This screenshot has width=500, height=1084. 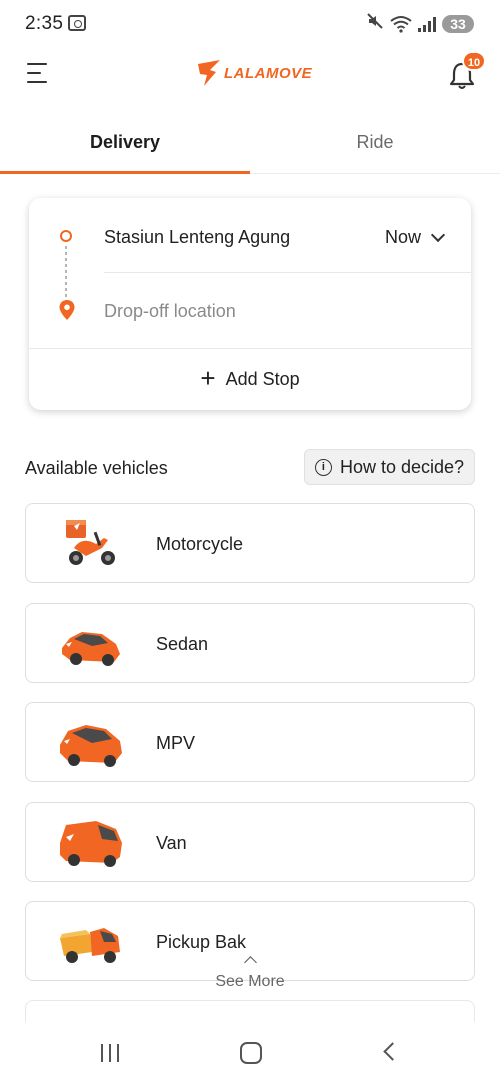 What do you see at coordinates (170, 311) in the screenshot?
I see `dropoff-input: Drop-off location` at bounding box center [170, 311].